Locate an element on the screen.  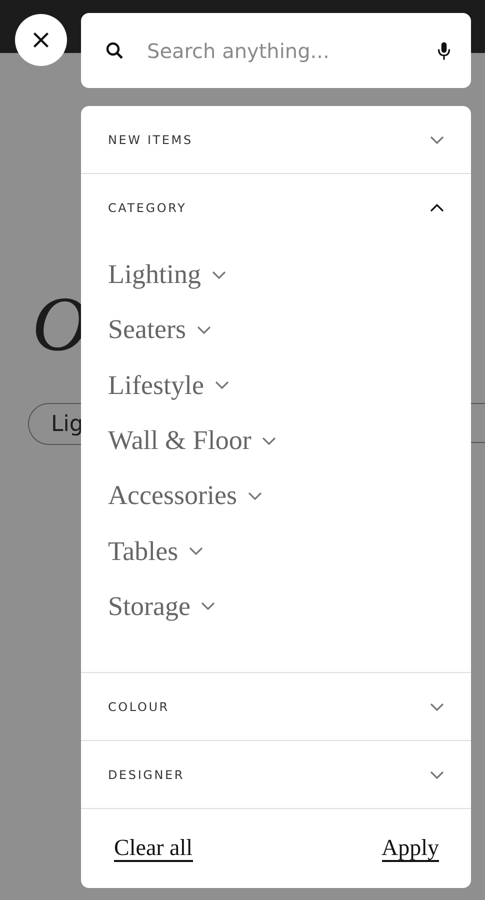
microphone-icon is located at coordinates (444, 50).